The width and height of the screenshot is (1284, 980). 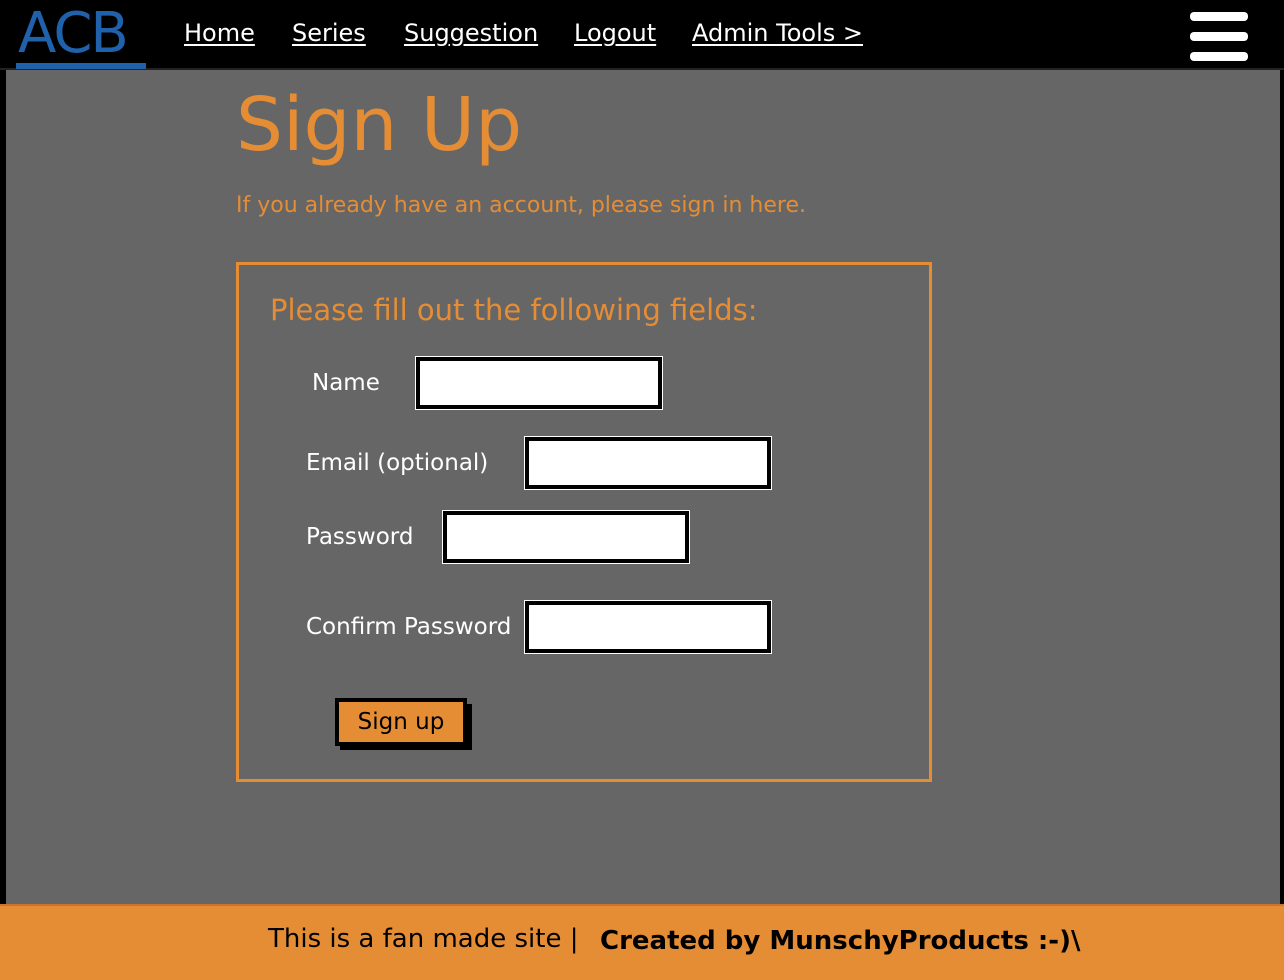 I want to click on logo-underline, so click(x=81, y=66).